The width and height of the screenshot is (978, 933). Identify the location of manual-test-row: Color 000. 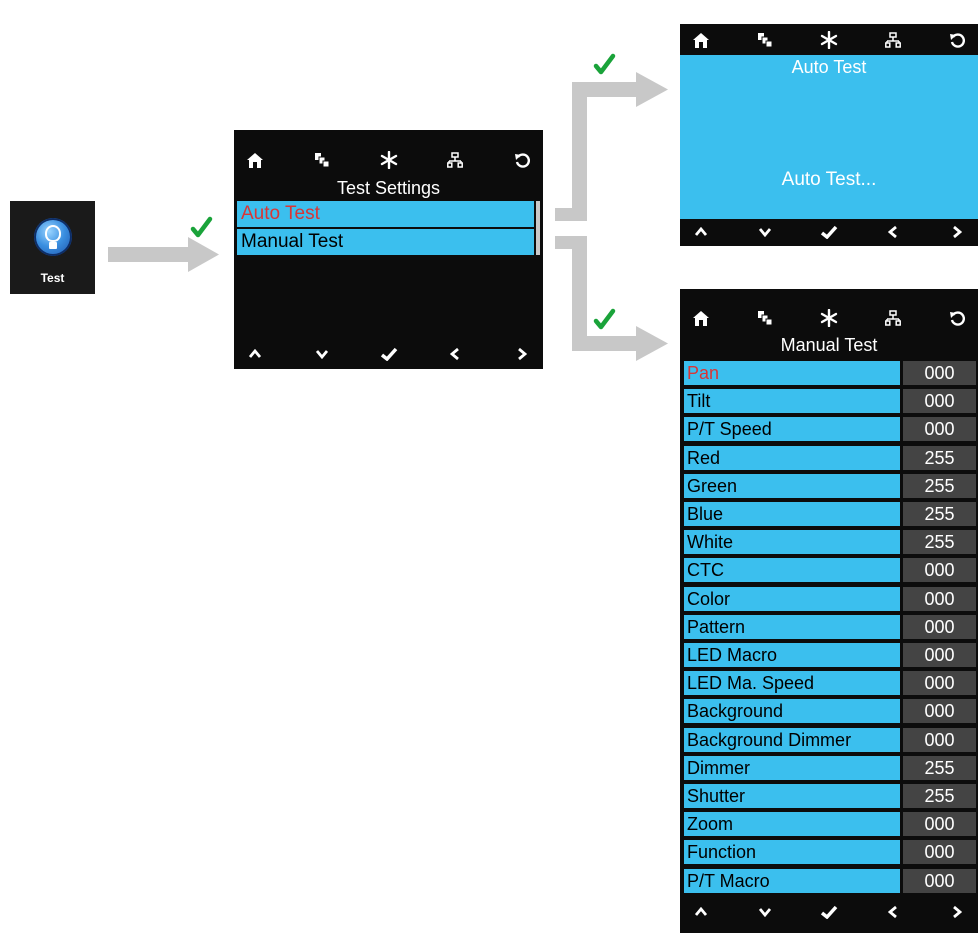
(830, 598).